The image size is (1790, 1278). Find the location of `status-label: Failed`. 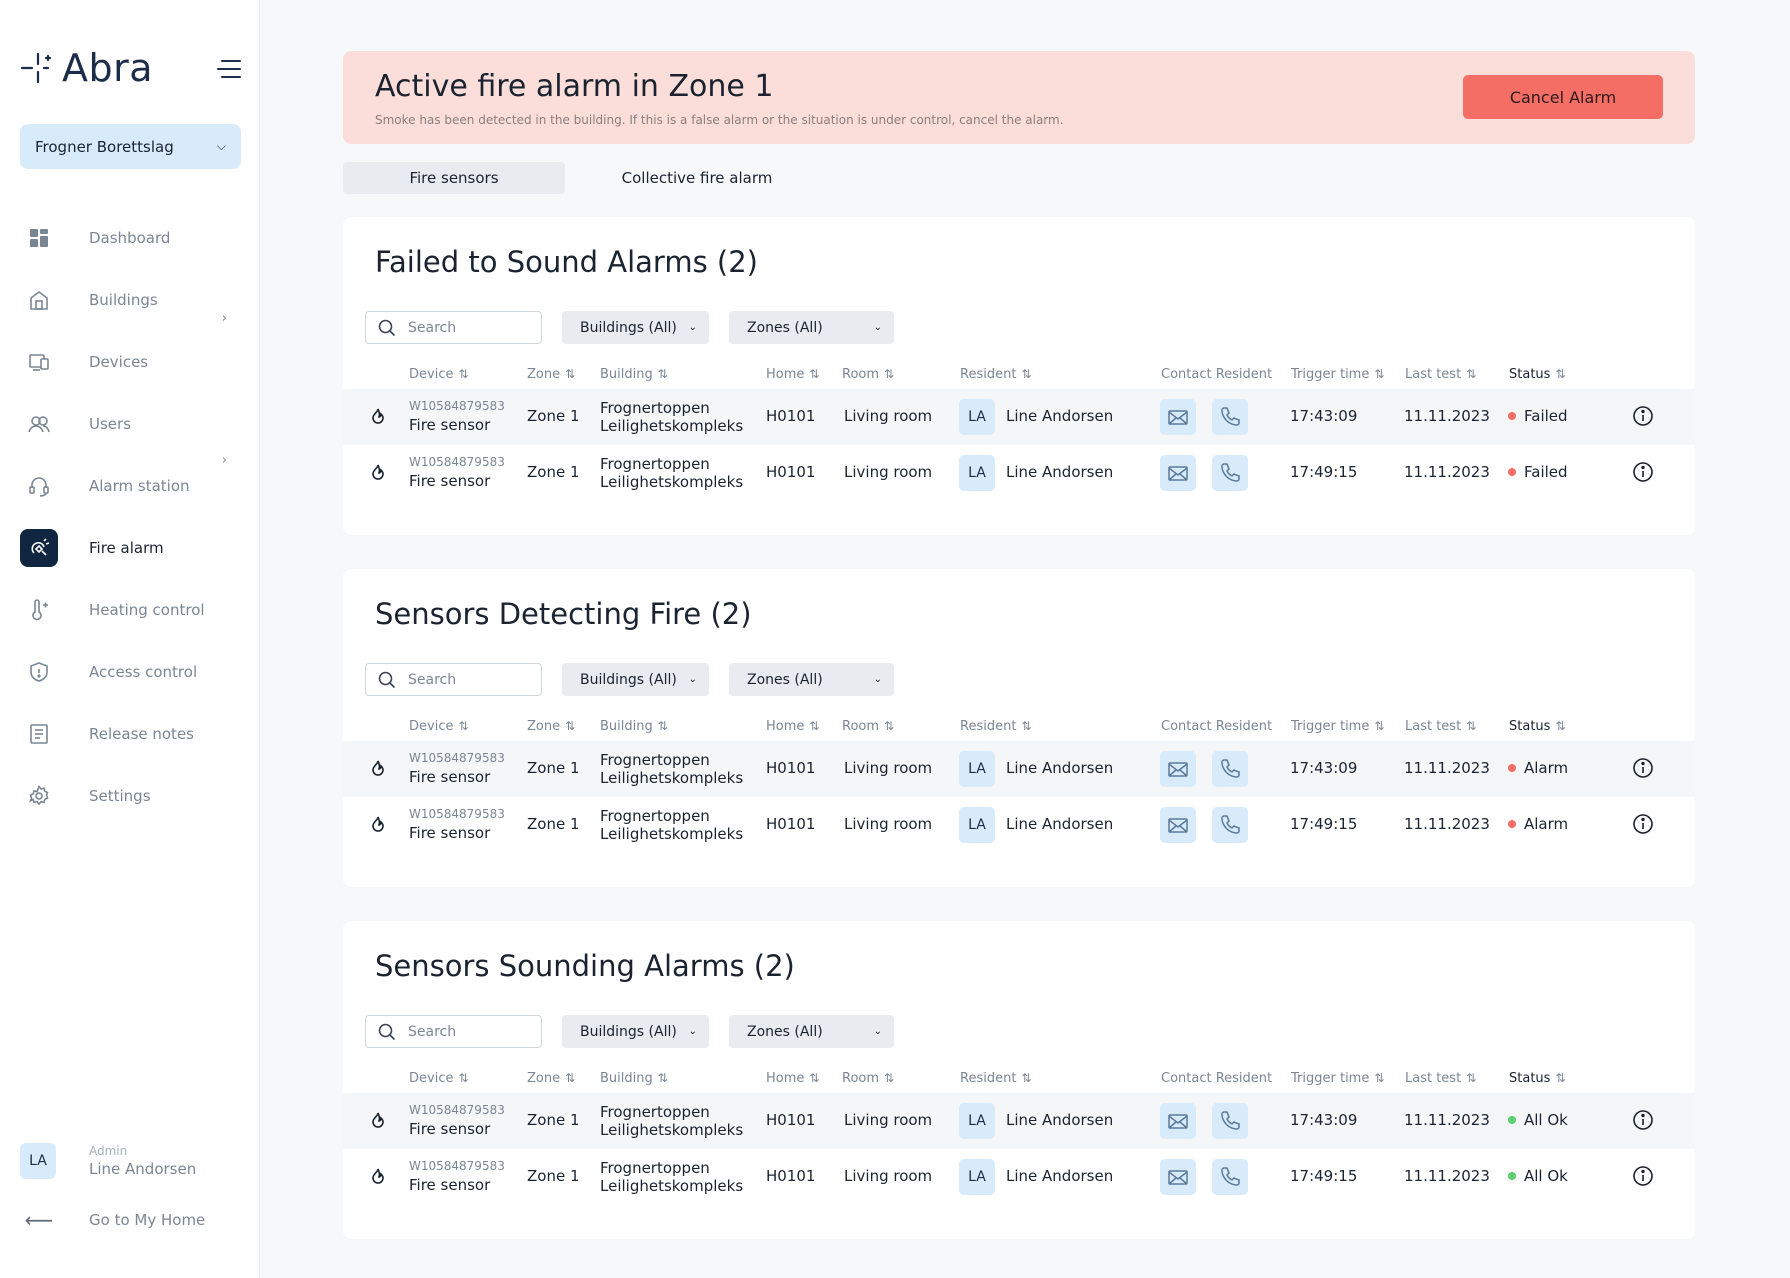

status-label: Failed is located at coordinates (1546, 416).